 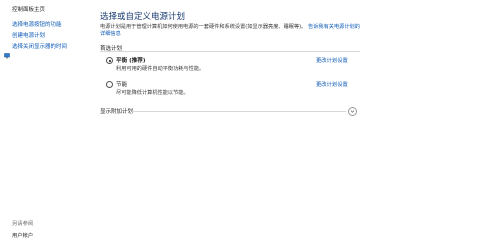 What do you see at coordinates (28, 36) in the screenshot?
I see `sidebar-item-create-plan: 创建电源计划` at bounding box center [28, 36].